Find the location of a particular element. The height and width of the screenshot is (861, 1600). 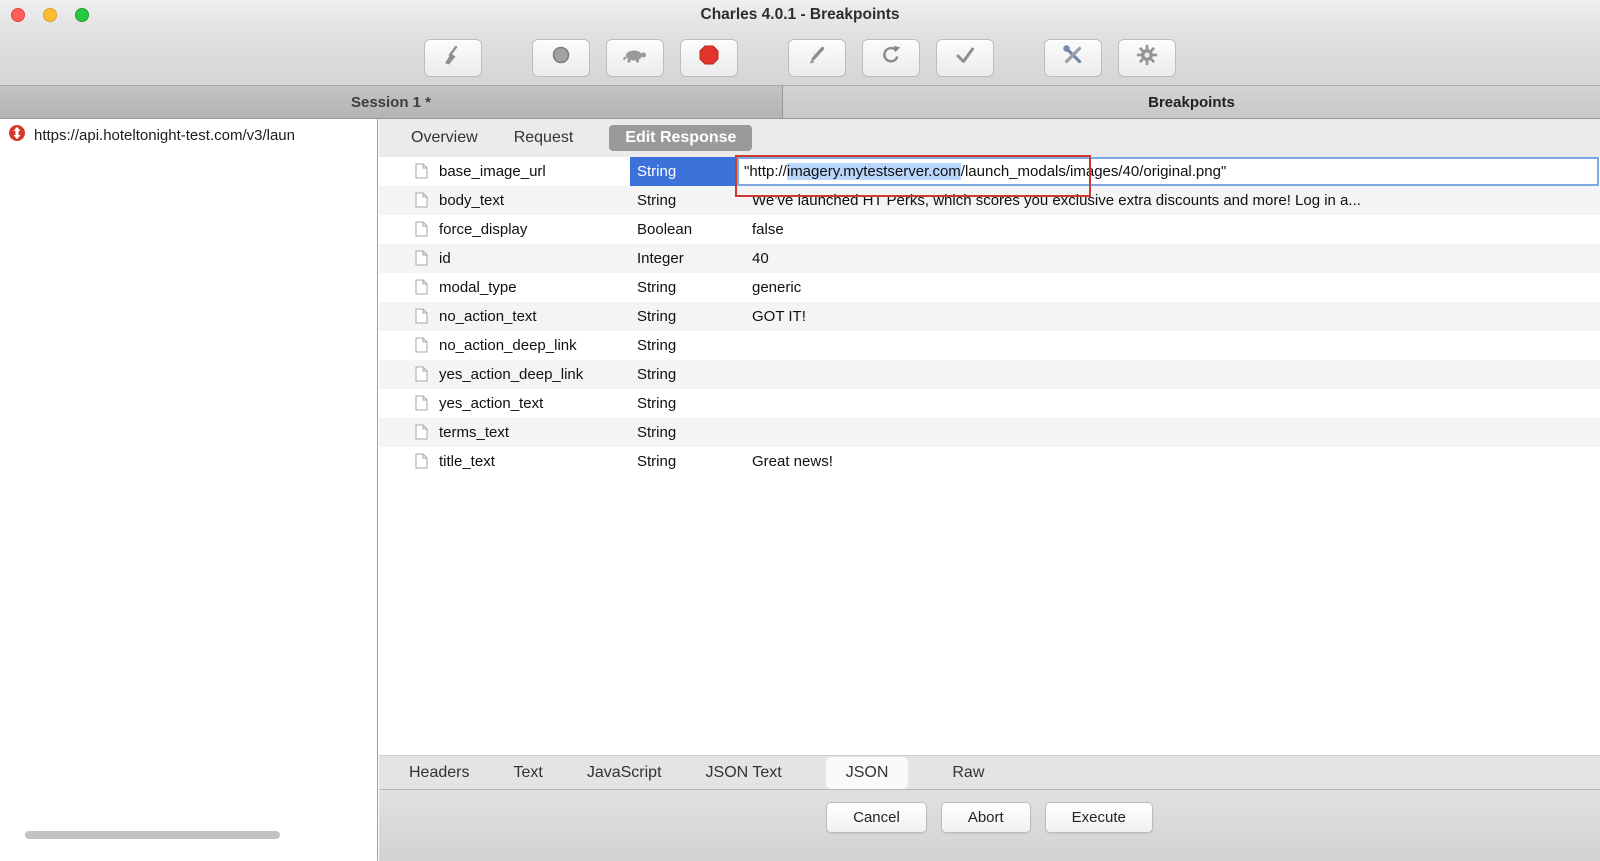

row-name: id is located at coordinates (445, 258).